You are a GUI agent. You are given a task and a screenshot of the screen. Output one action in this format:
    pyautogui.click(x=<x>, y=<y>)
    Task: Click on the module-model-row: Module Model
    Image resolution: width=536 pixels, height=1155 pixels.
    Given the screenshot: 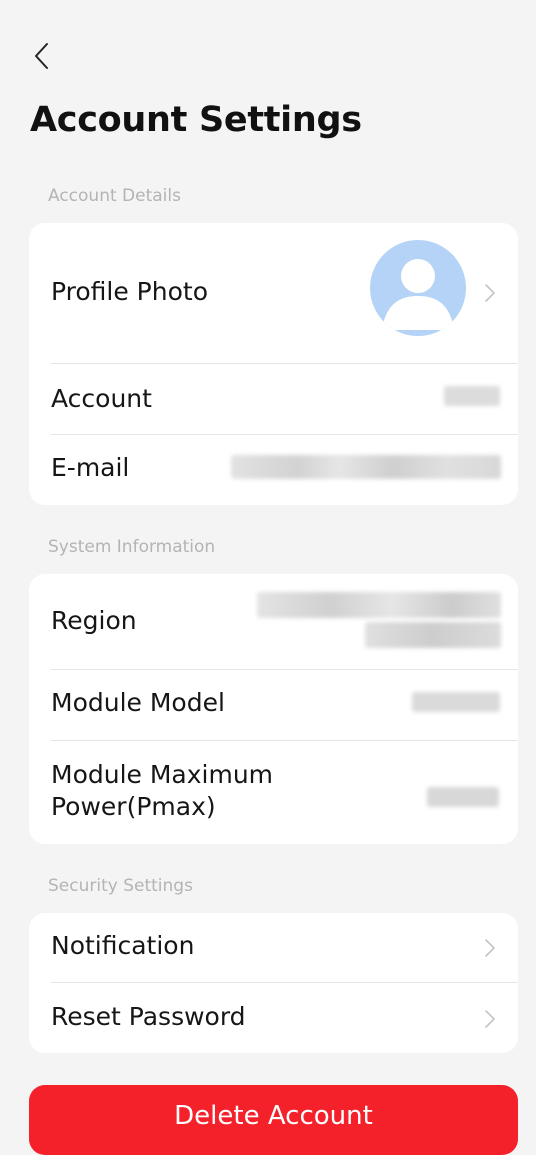 What is the action you would take?
    pyautogui.click(x=273, y=705)
    